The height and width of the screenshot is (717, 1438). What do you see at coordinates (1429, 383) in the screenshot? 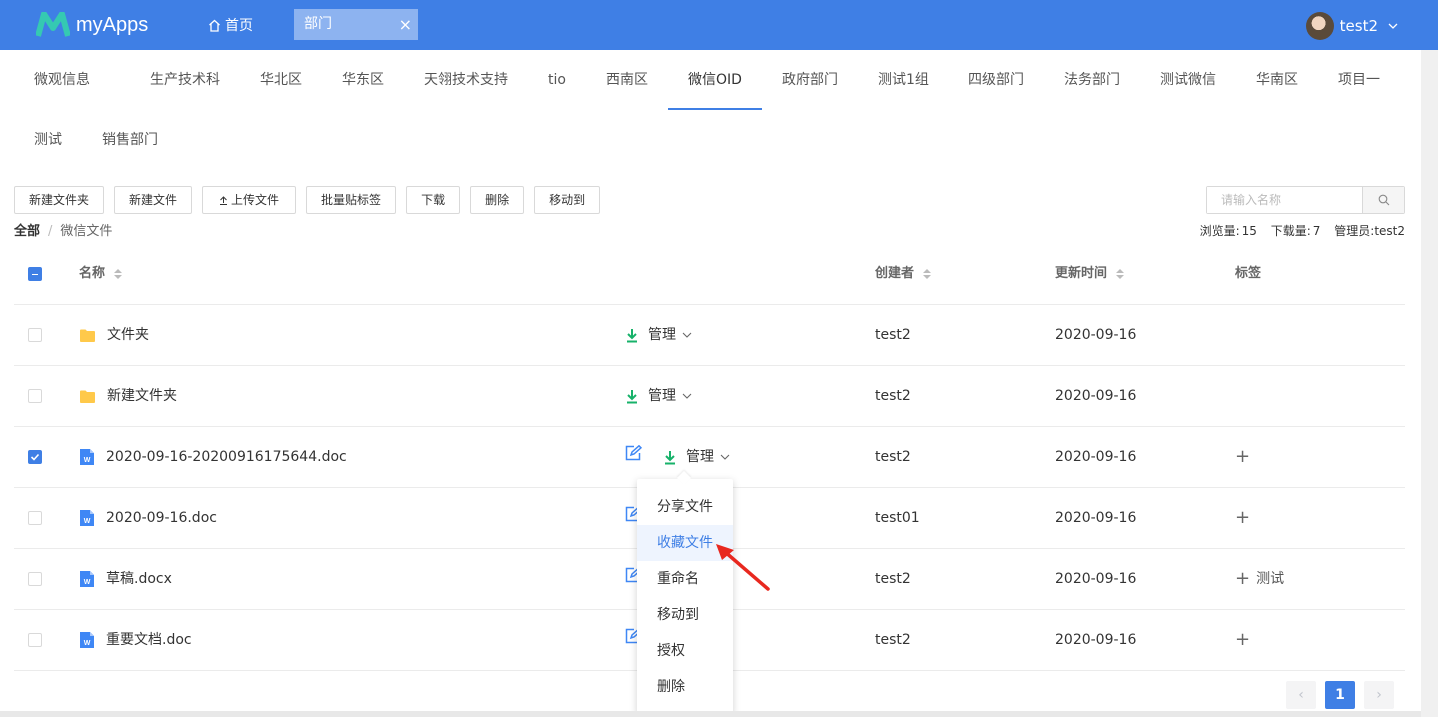
I see `vertical-scrollbar` at bounding box center [1429, 383].